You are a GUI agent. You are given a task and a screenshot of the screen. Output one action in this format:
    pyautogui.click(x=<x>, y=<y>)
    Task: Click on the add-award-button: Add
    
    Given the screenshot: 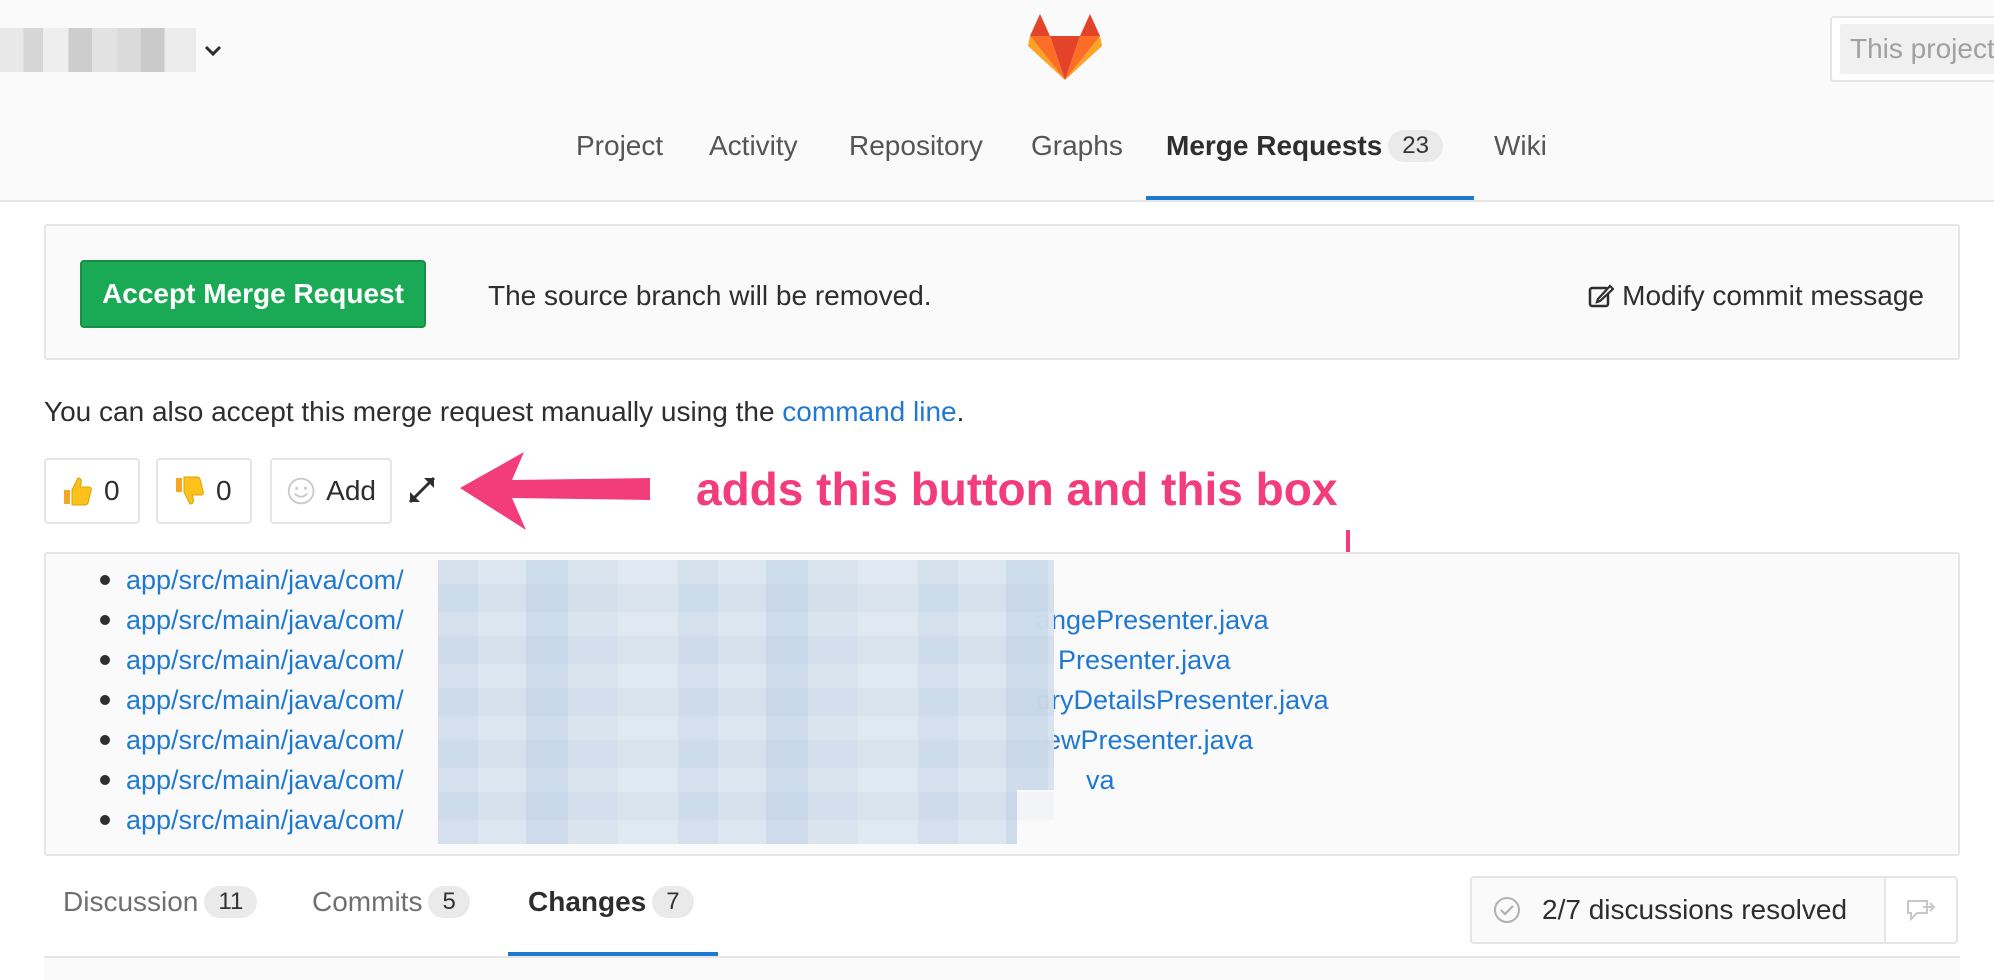 What is the action you would take?
    pyautogui.click(x=331, y=491)
    